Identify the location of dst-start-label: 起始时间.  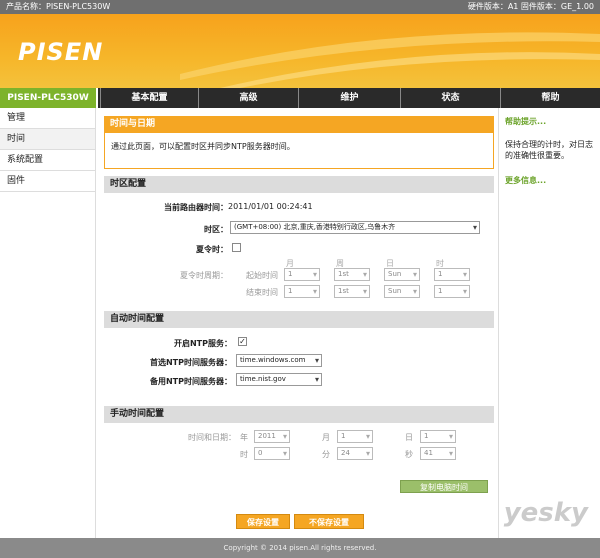
(262, 275).